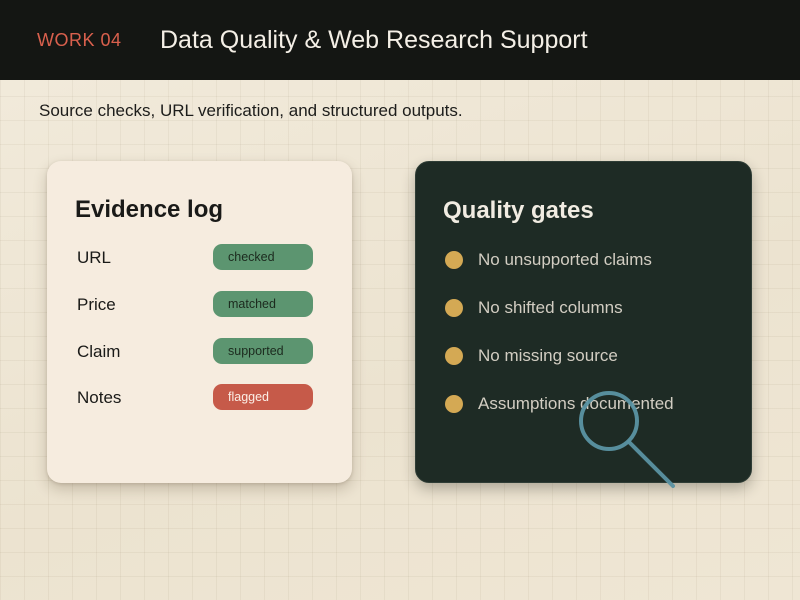 This screenshot has height=600, width=800. What do you see at coordinates (79, 40) in the screenshot?
I see `work-tag: WORK 04` at bounding box center [79, 40].